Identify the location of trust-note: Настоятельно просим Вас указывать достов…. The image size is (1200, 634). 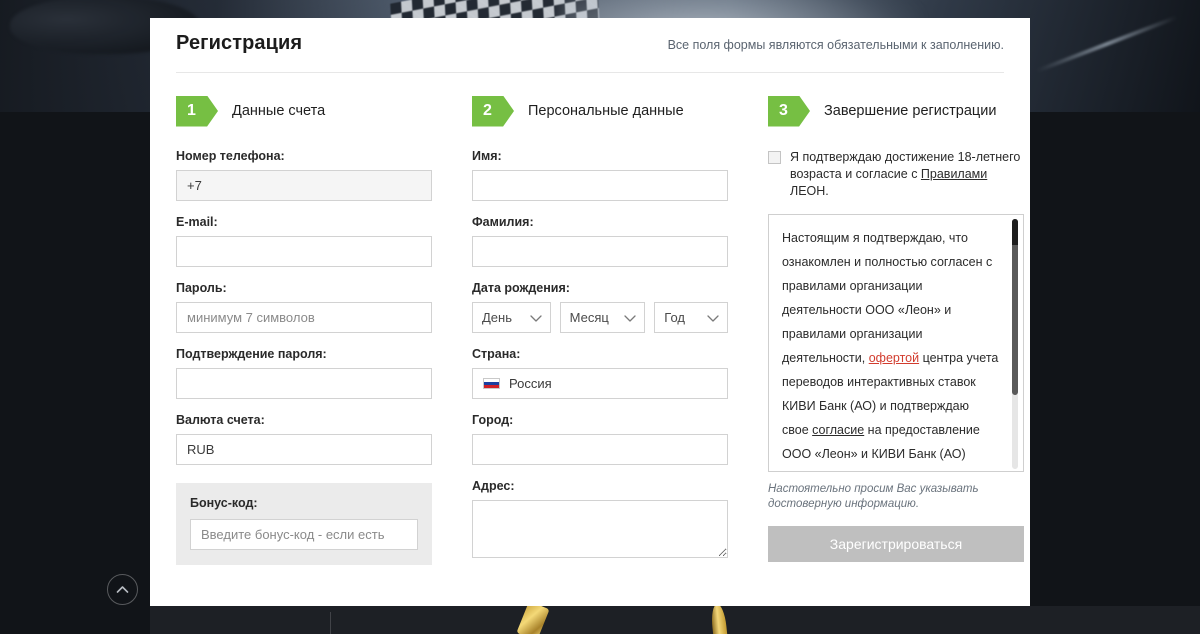
(873, 496).